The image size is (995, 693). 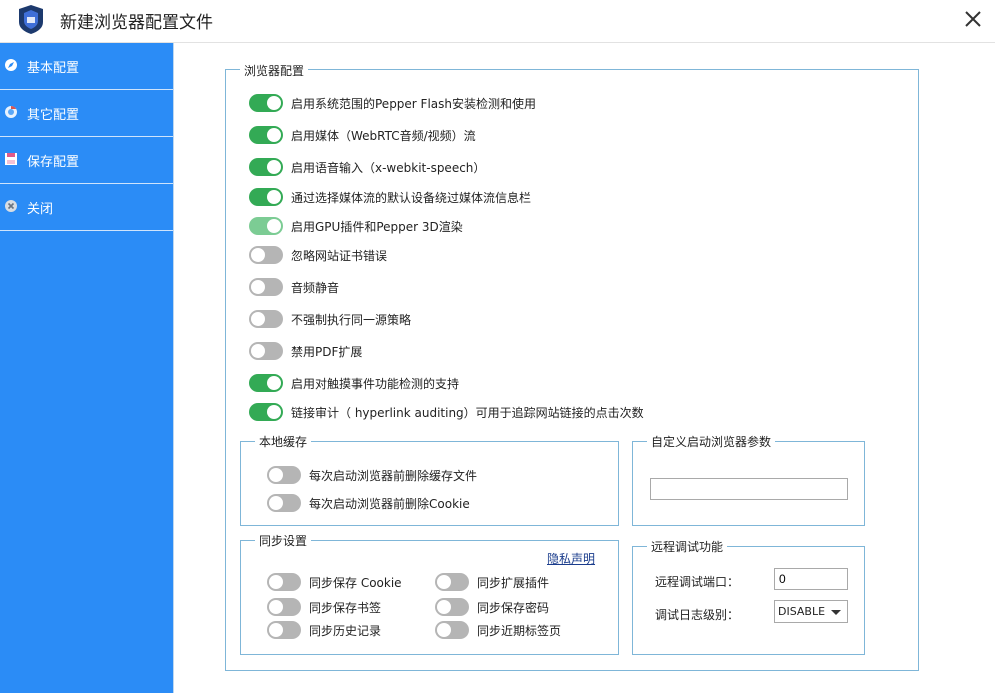 What do you see at coordinates (414, 104) in the screenshot?
I see `option-label: 启用系统范围的Pepper Flash安装检测和使用` at bounding box center [414, 104].